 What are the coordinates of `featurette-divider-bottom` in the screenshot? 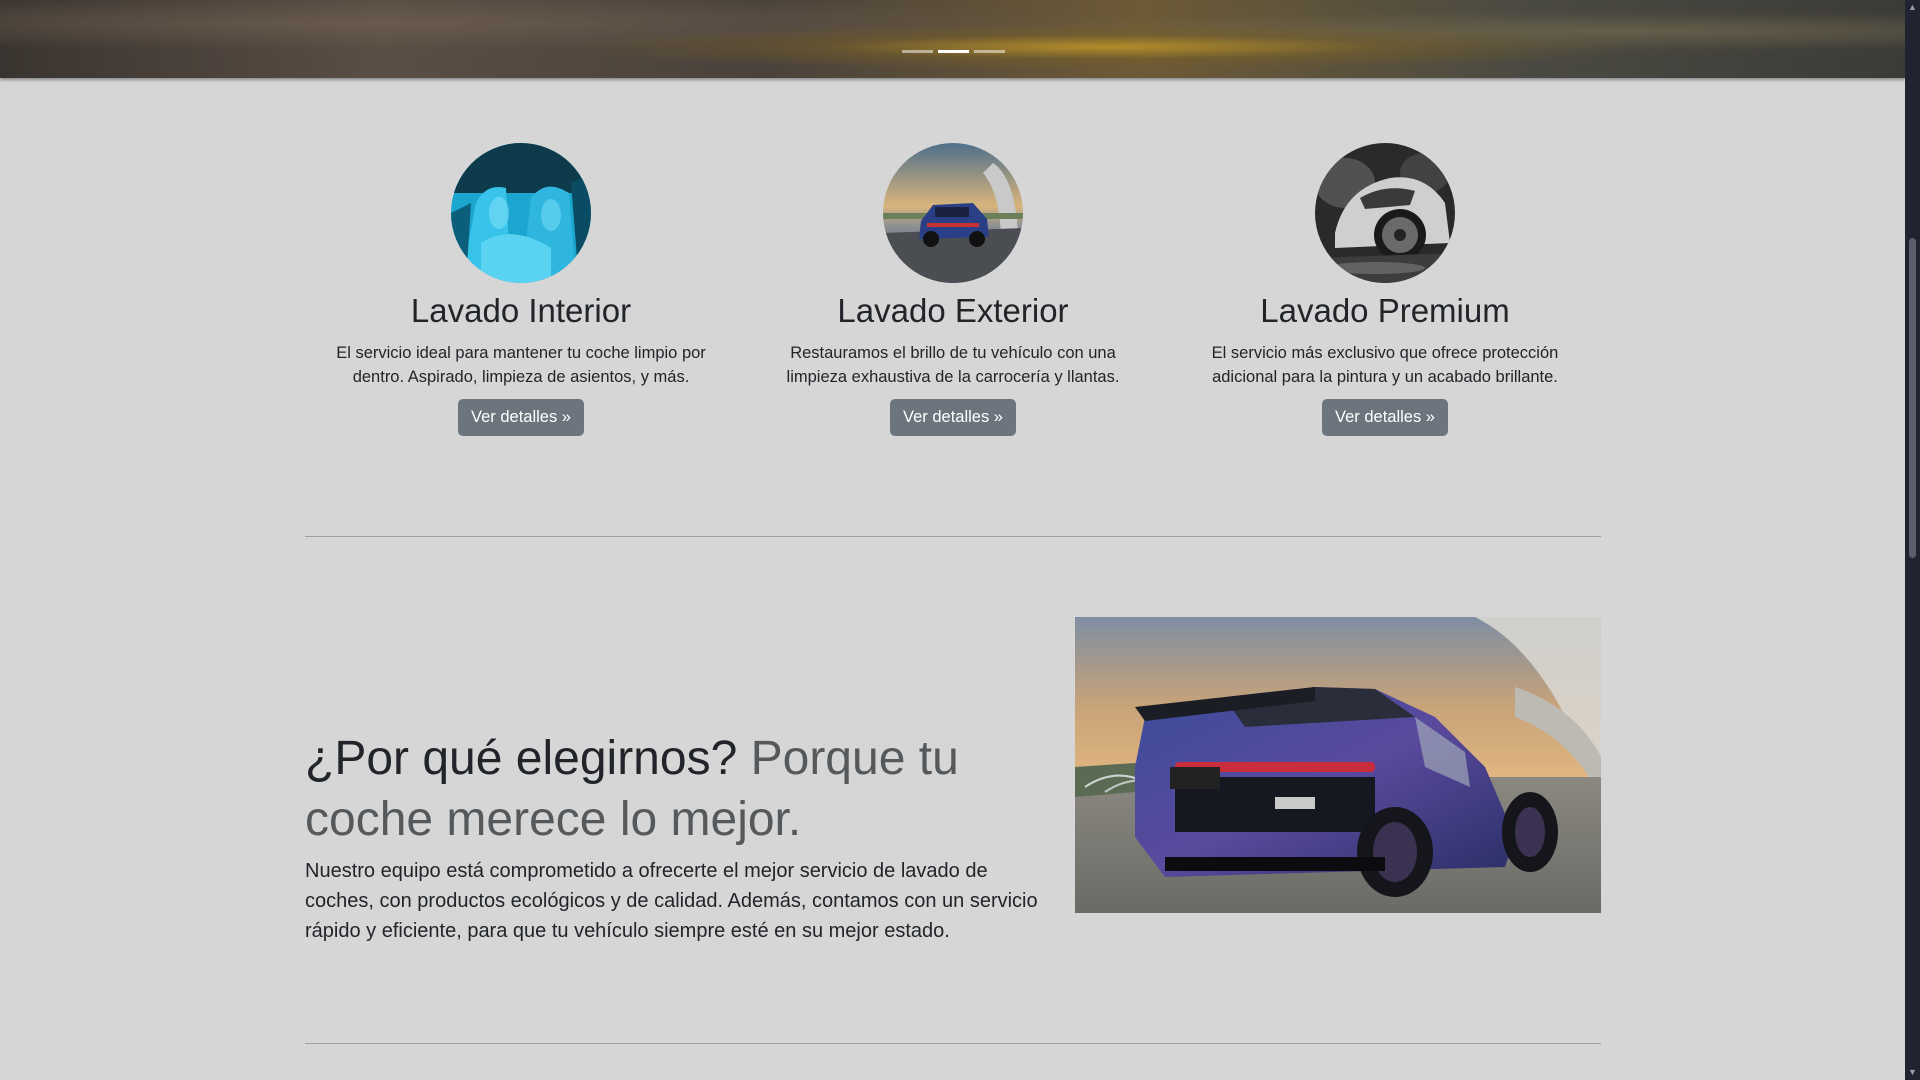 It's located at (953, 1043).